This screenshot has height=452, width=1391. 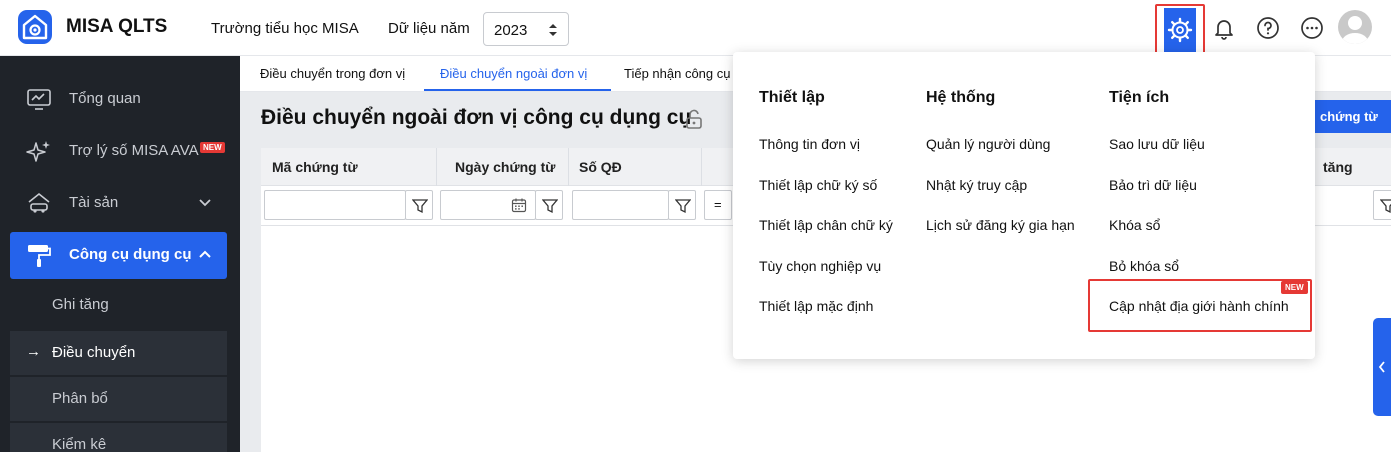 What do you see at coordinates (94, 202) in the screenshot?
I see `sidebar-item-label: Tài sản` at bounding box center [94, 202].